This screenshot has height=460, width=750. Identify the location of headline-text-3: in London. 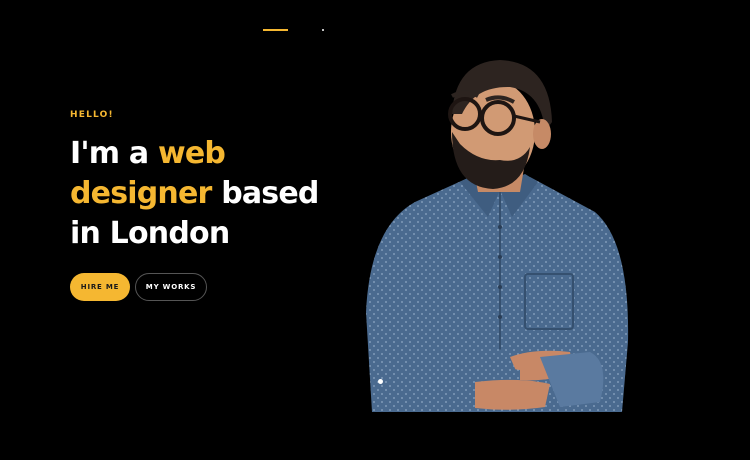
(150, 233).